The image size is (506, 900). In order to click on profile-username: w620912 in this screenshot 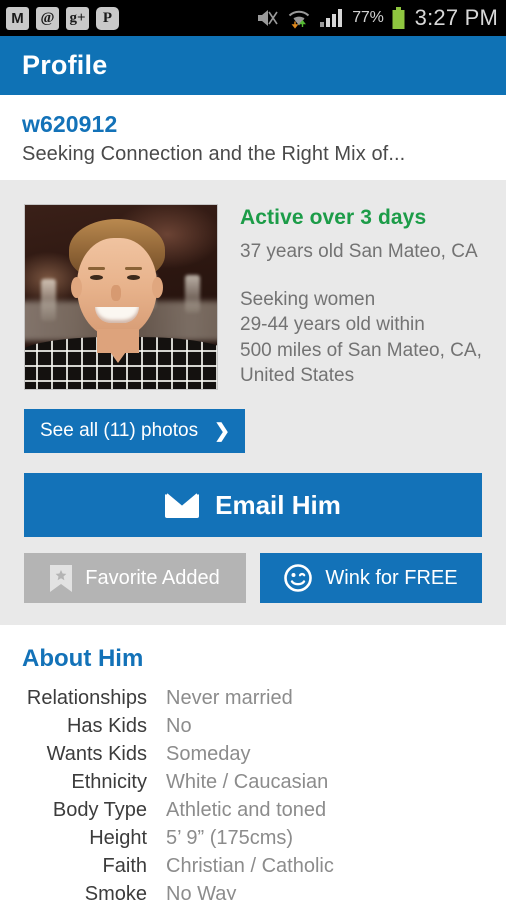, I will do `click(253, 124)`.